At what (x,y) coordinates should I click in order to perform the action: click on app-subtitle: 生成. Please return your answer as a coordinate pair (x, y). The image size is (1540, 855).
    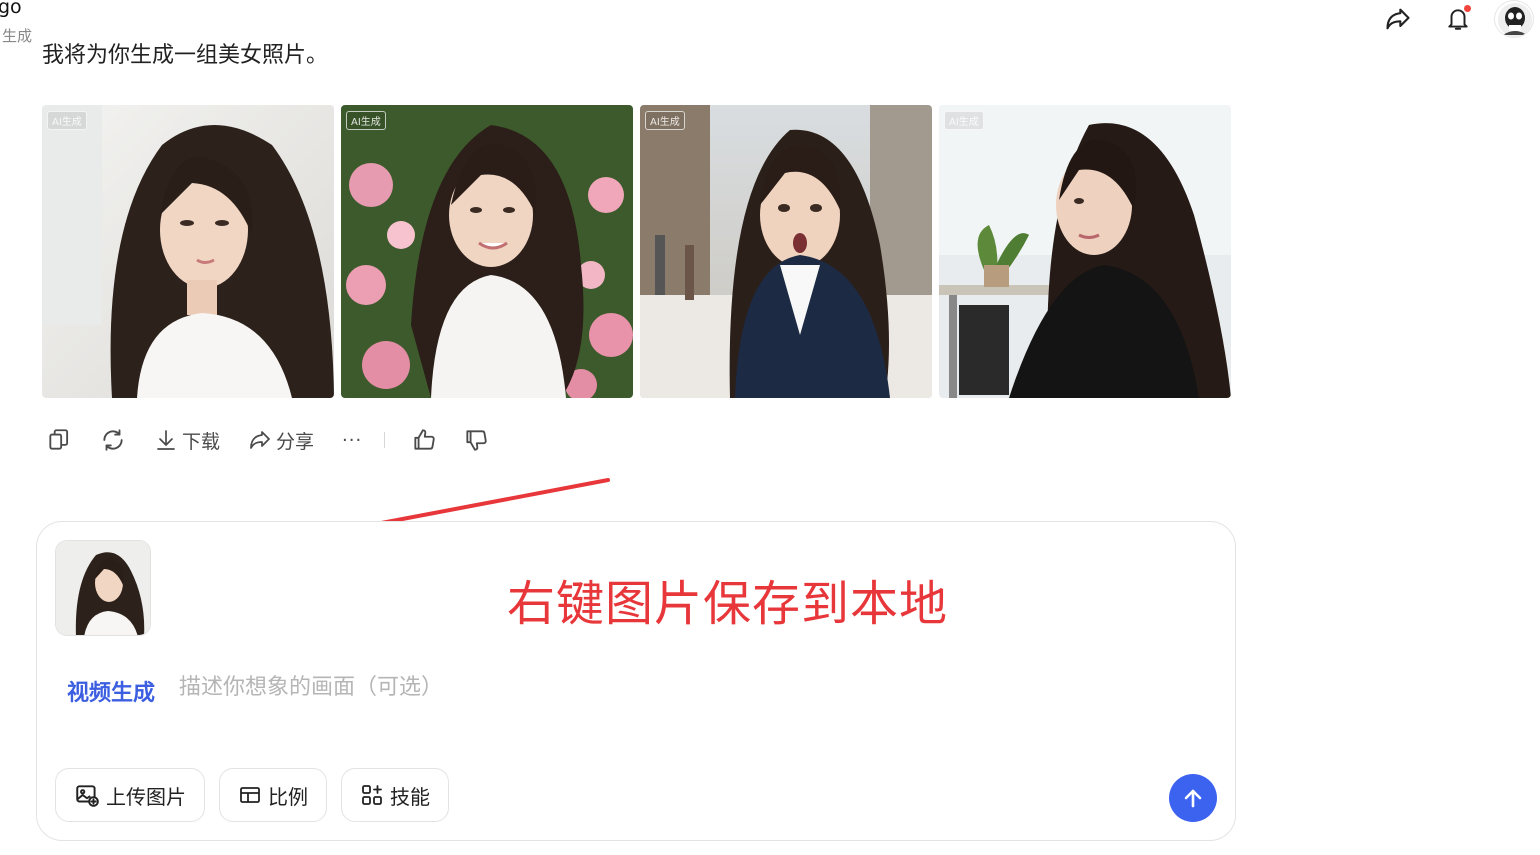
    Looking at the image, I should click on (17, 36).